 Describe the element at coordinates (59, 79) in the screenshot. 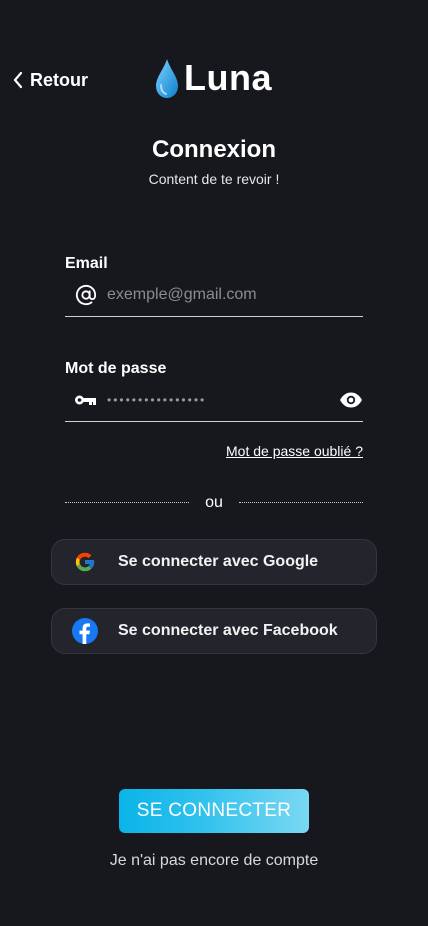

I see `back-label: Retour` at that location.